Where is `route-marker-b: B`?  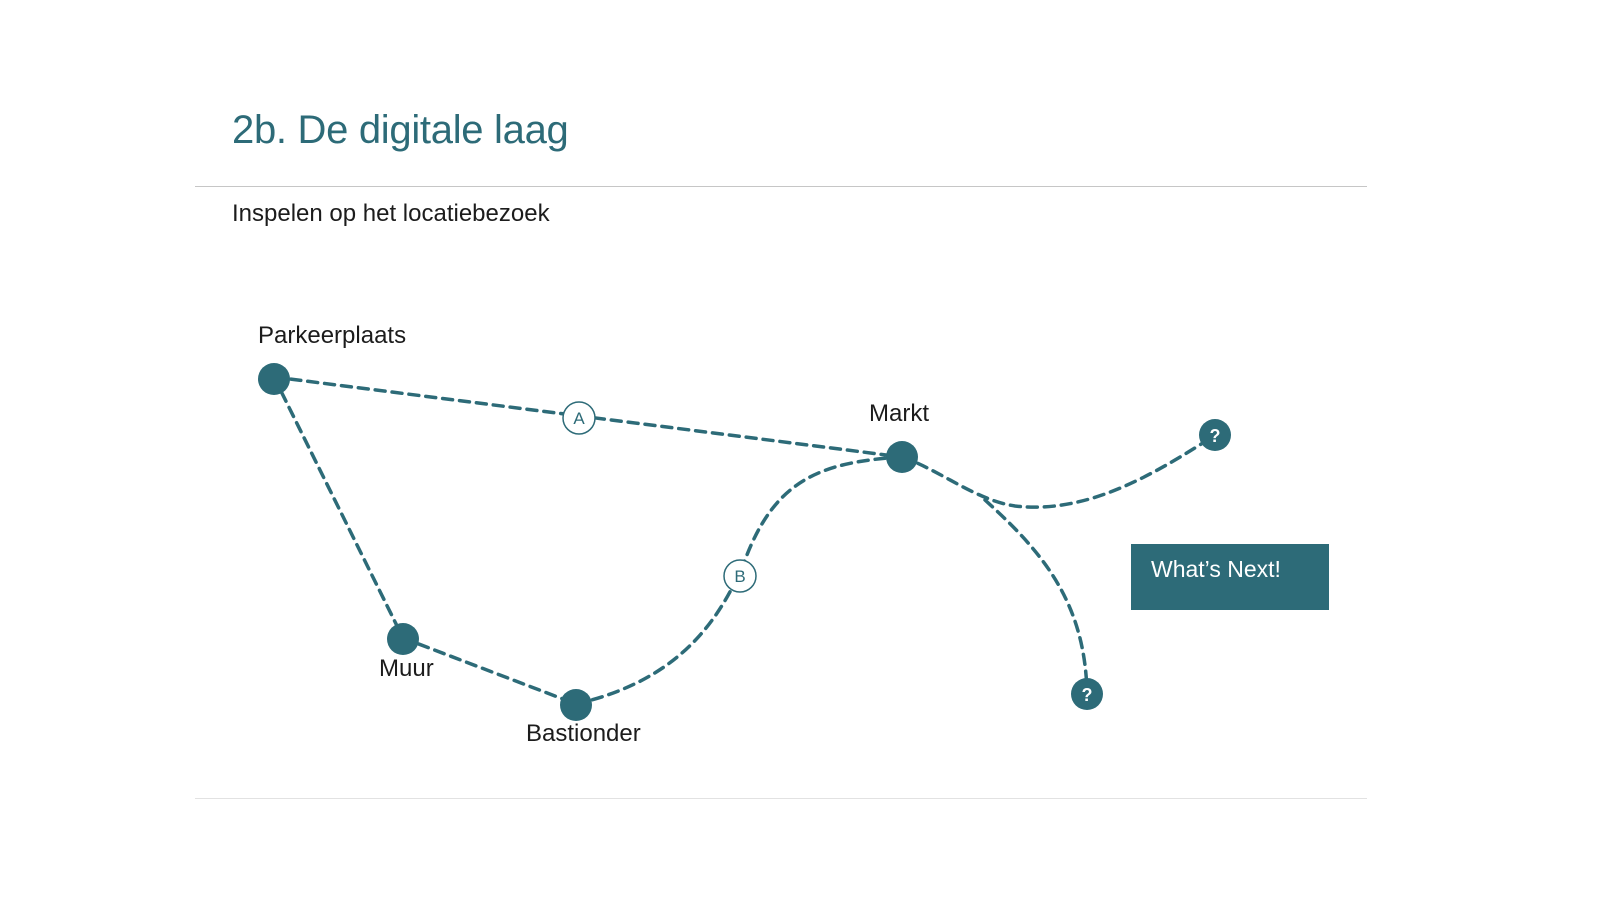 route-marker-b: B is located at coordinates (740, 576).